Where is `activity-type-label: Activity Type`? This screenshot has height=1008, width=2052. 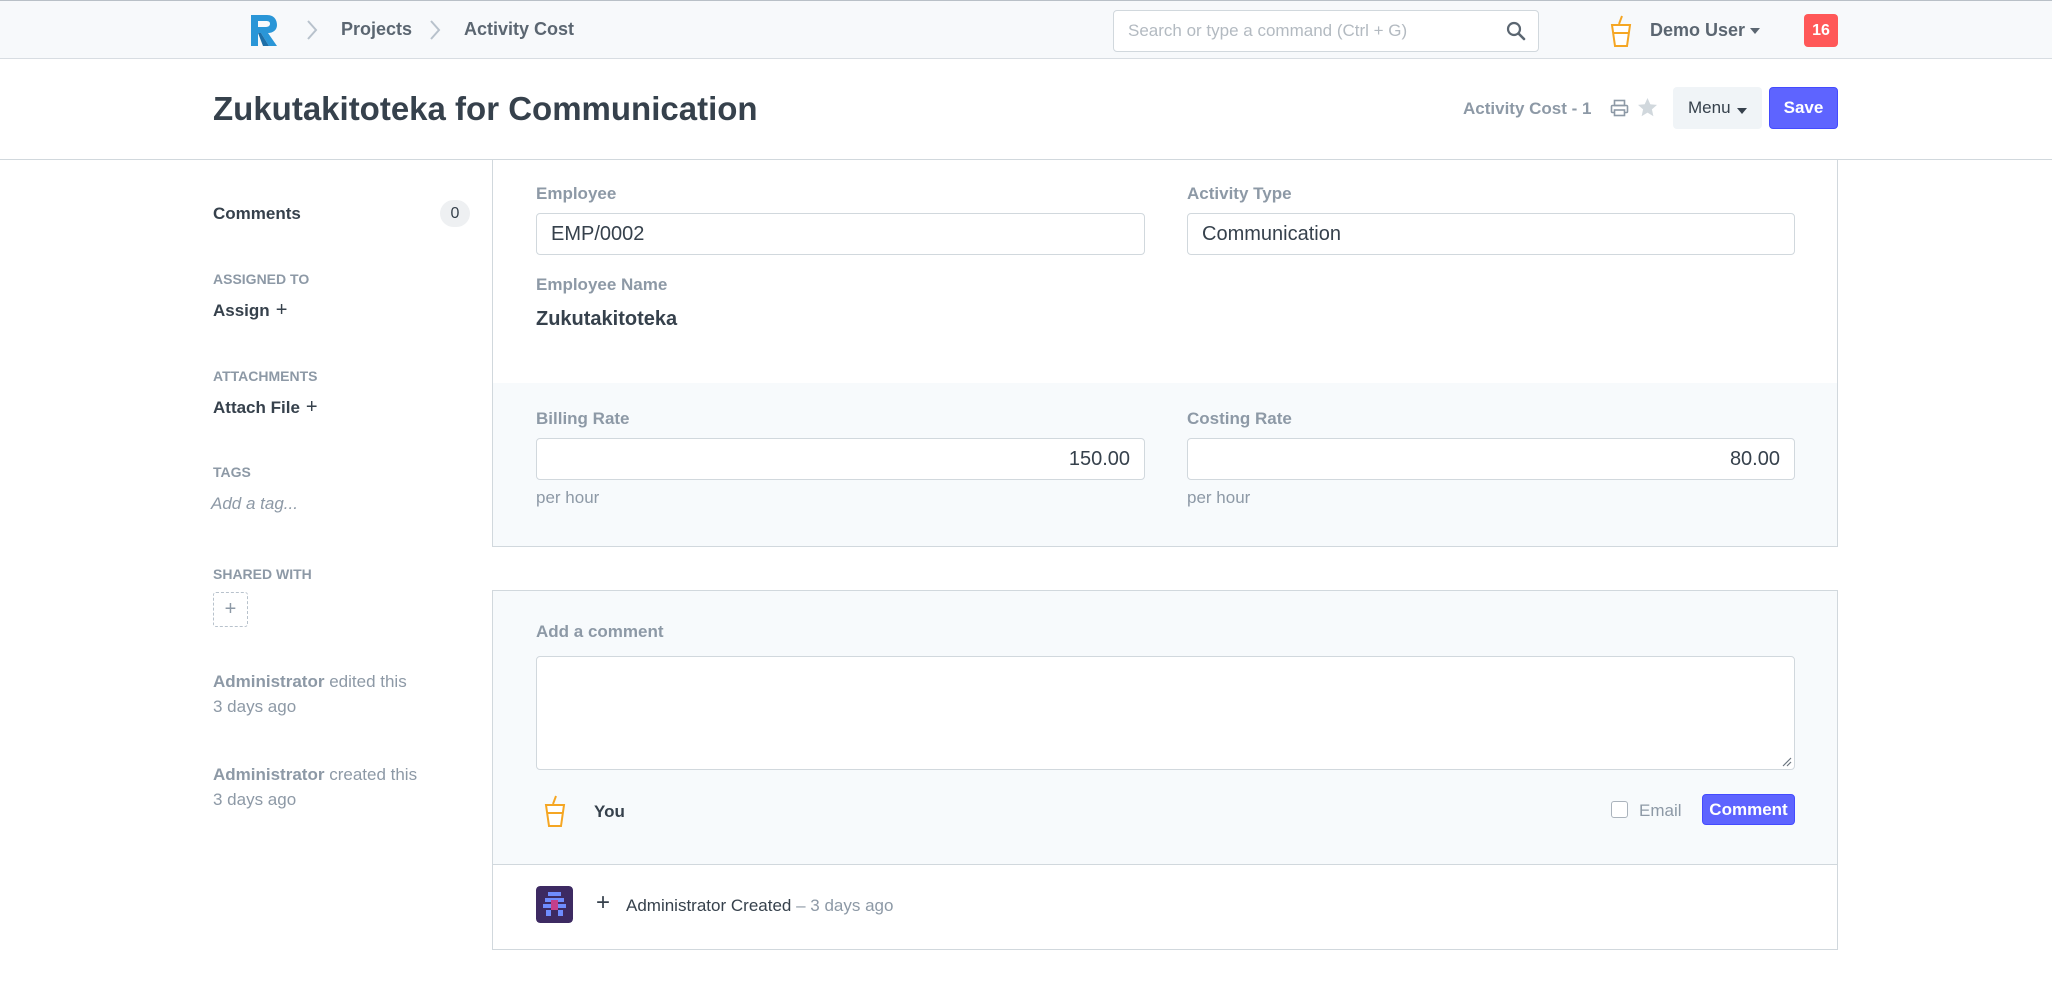 activity-type-label: Activity Type is located at coordinates (1239, 193).